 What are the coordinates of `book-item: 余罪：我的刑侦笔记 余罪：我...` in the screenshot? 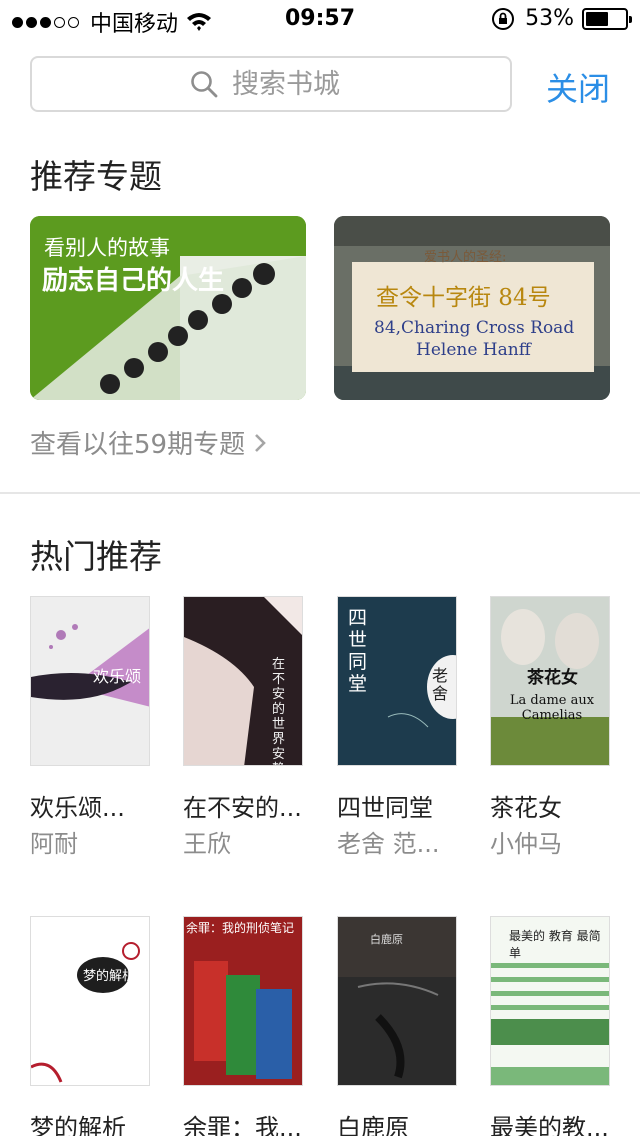 It's located at (243, 1026).